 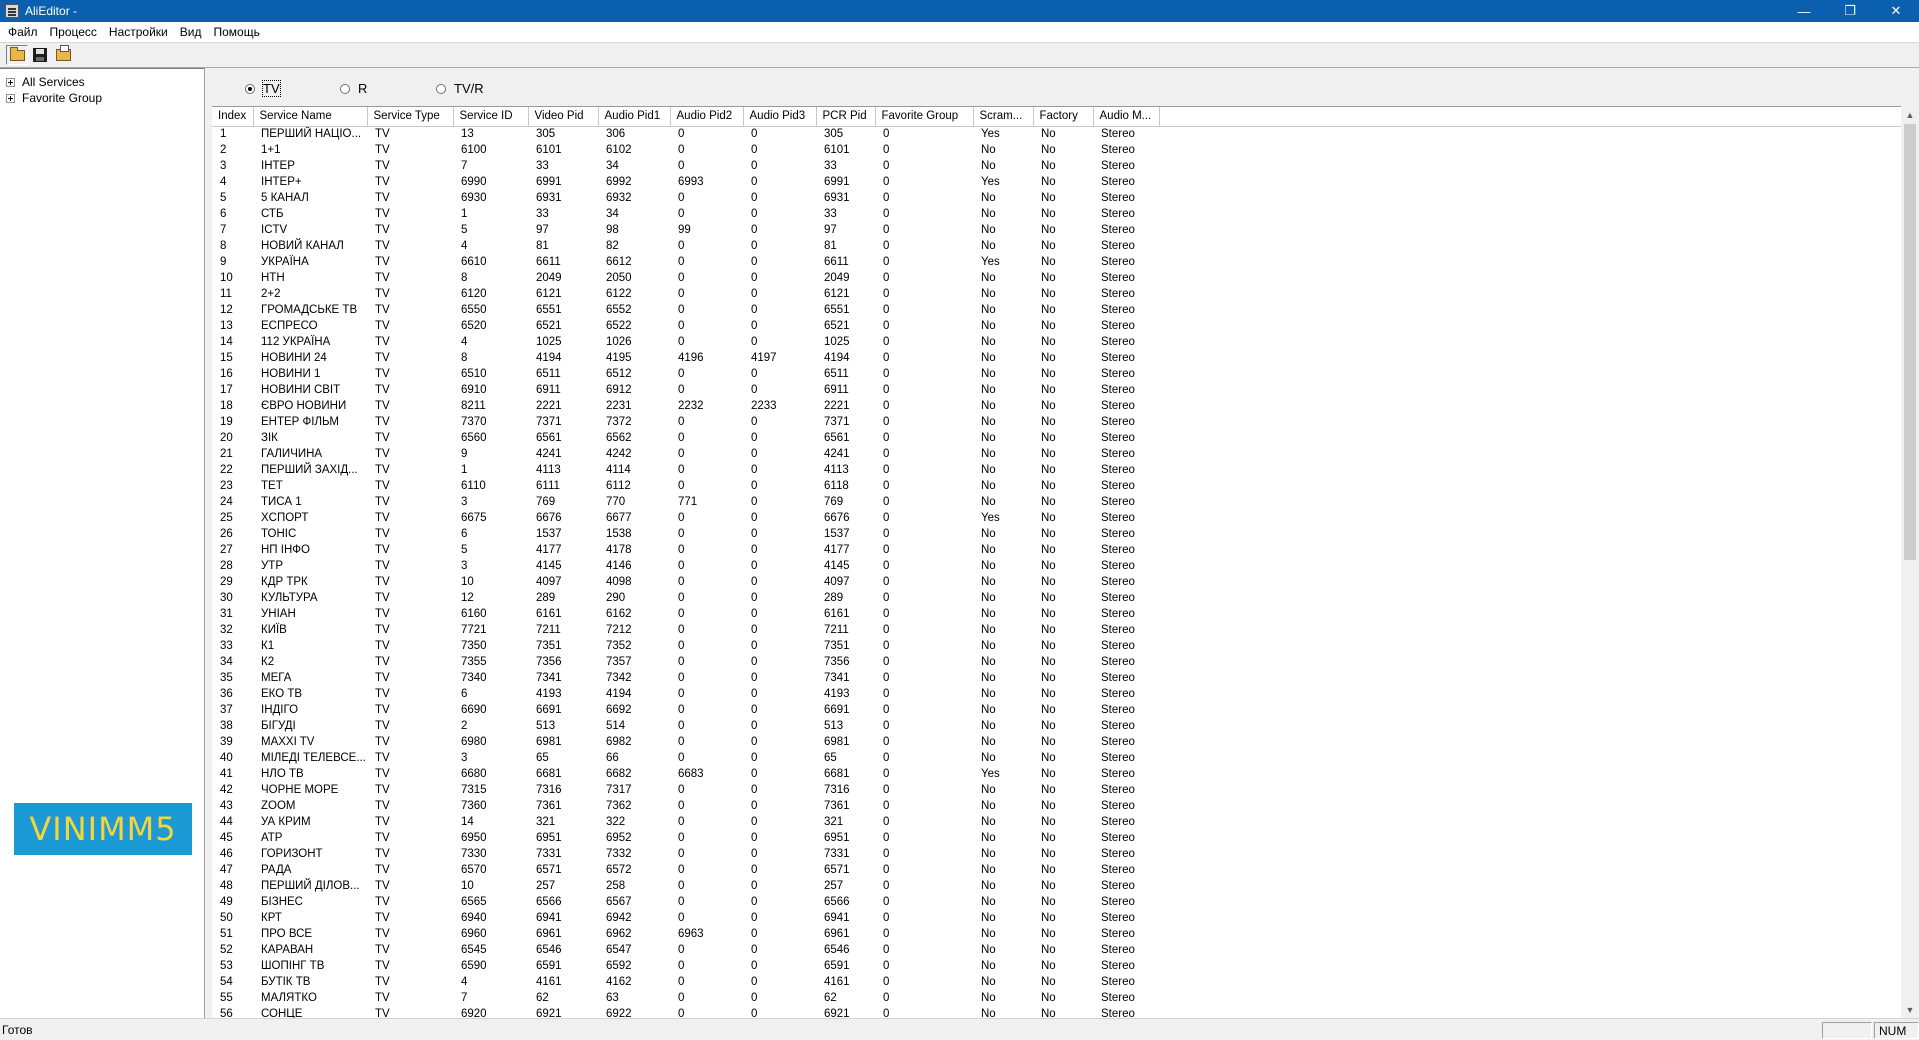 I want to click on table-row: 7 ICTV TV 5 97 98 99 0 97 0 No No Stereo, so click(x=1056, y=230).